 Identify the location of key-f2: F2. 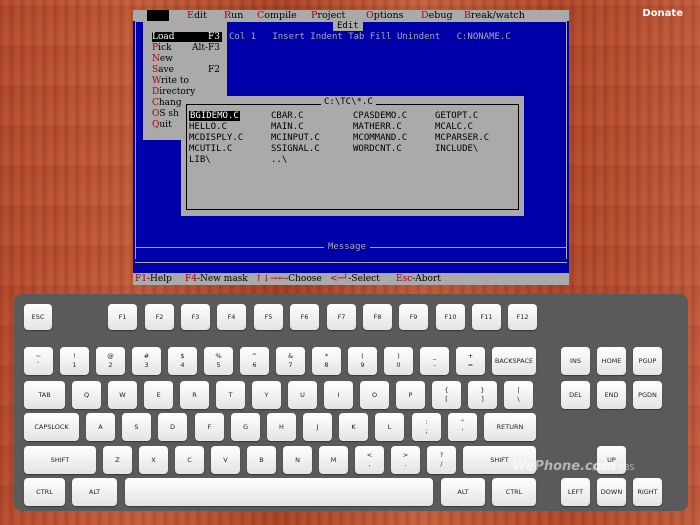
(159, 317).